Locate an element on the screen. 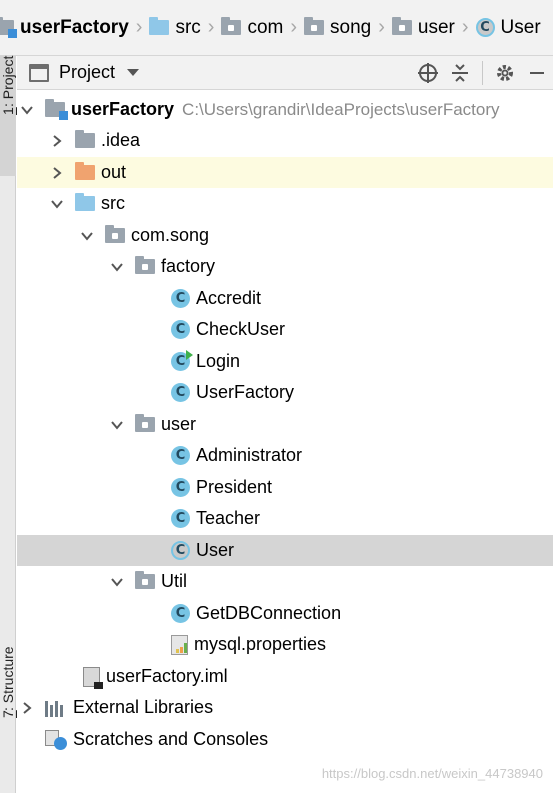 This screenshot has height=793, width=553. tree-item-label: Accredit is located at coordinates (229, 298).